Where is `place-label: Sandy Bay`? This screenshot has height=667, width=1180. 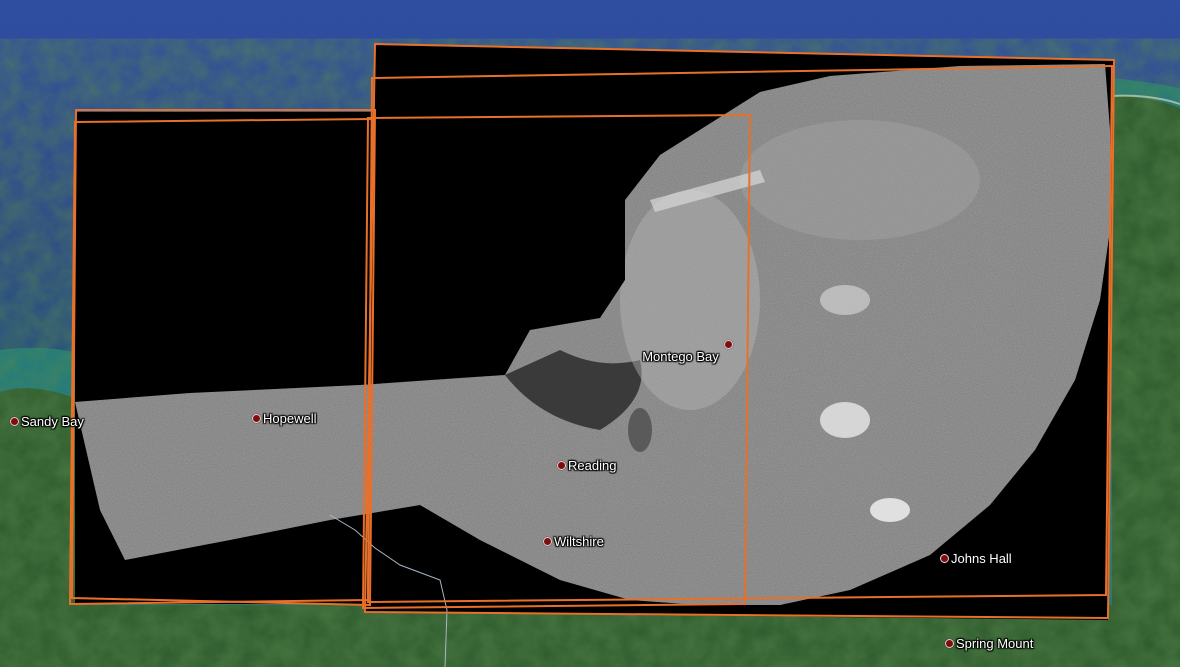 place-label: Sandy Bay is located at coordinates (52, 421).